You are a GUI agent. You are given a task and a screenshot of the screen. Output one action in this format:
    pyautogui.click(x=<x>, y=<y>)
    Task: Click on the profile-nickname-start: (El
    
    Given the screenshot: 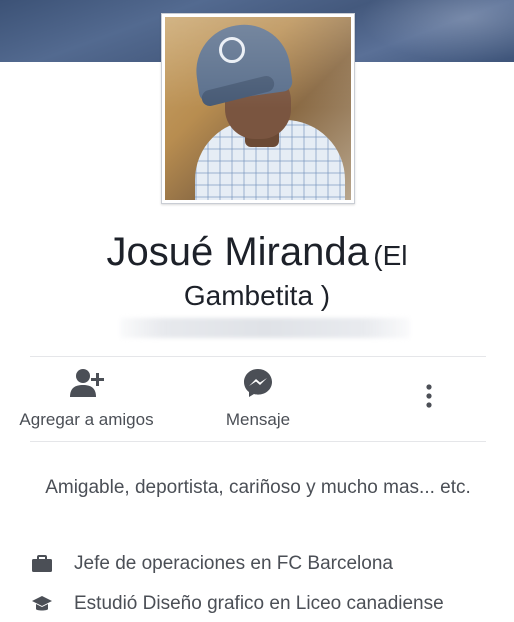 What is the action you would take?
    pyautogui.click(x=390, y=255)
    